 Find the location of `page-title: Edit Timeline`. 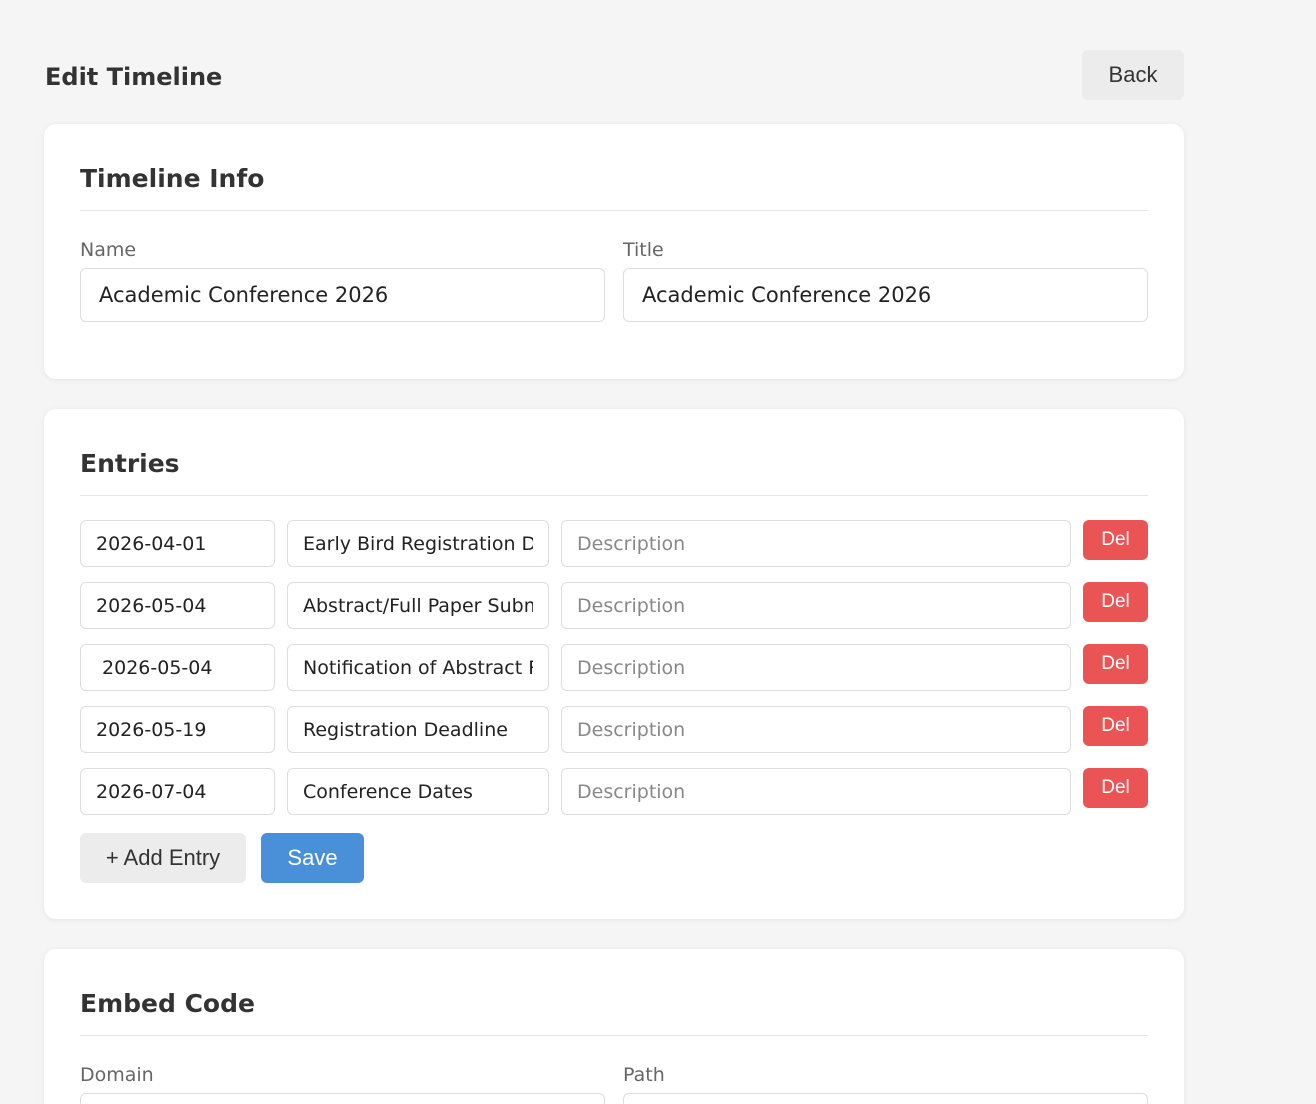

page-title: Edit Timeline is located at coordinates (134, 77).